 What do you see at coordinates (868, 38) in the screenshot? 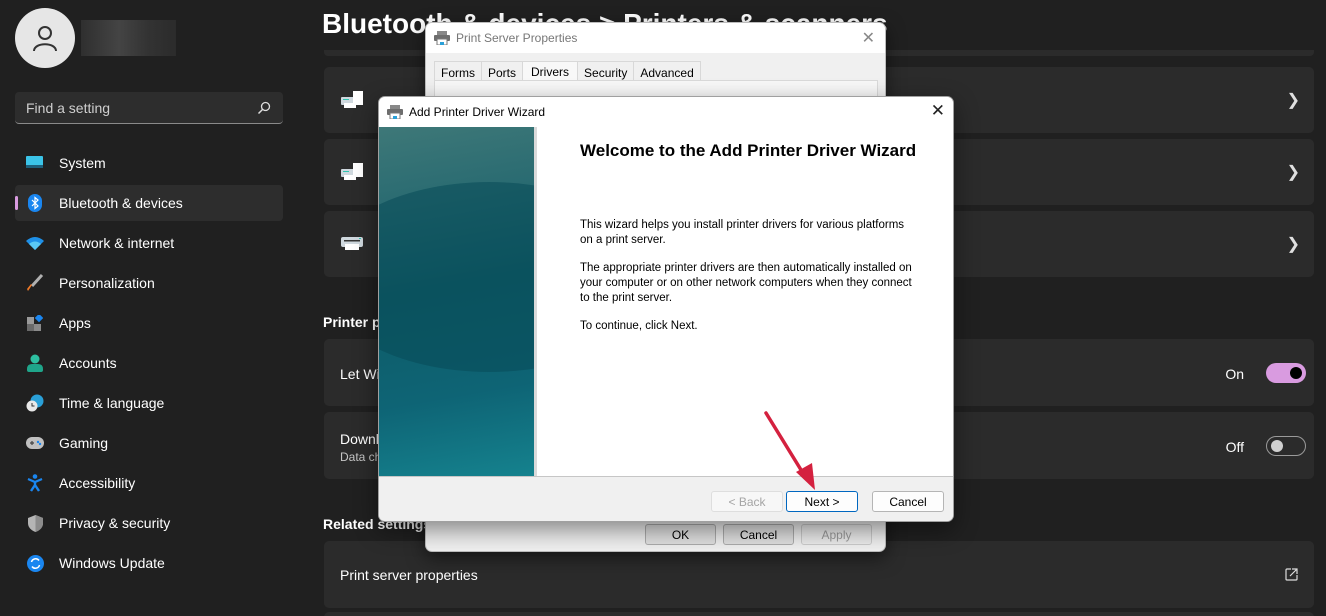
I see `psp-close-button: ✕` at bounding box center [868, 38].